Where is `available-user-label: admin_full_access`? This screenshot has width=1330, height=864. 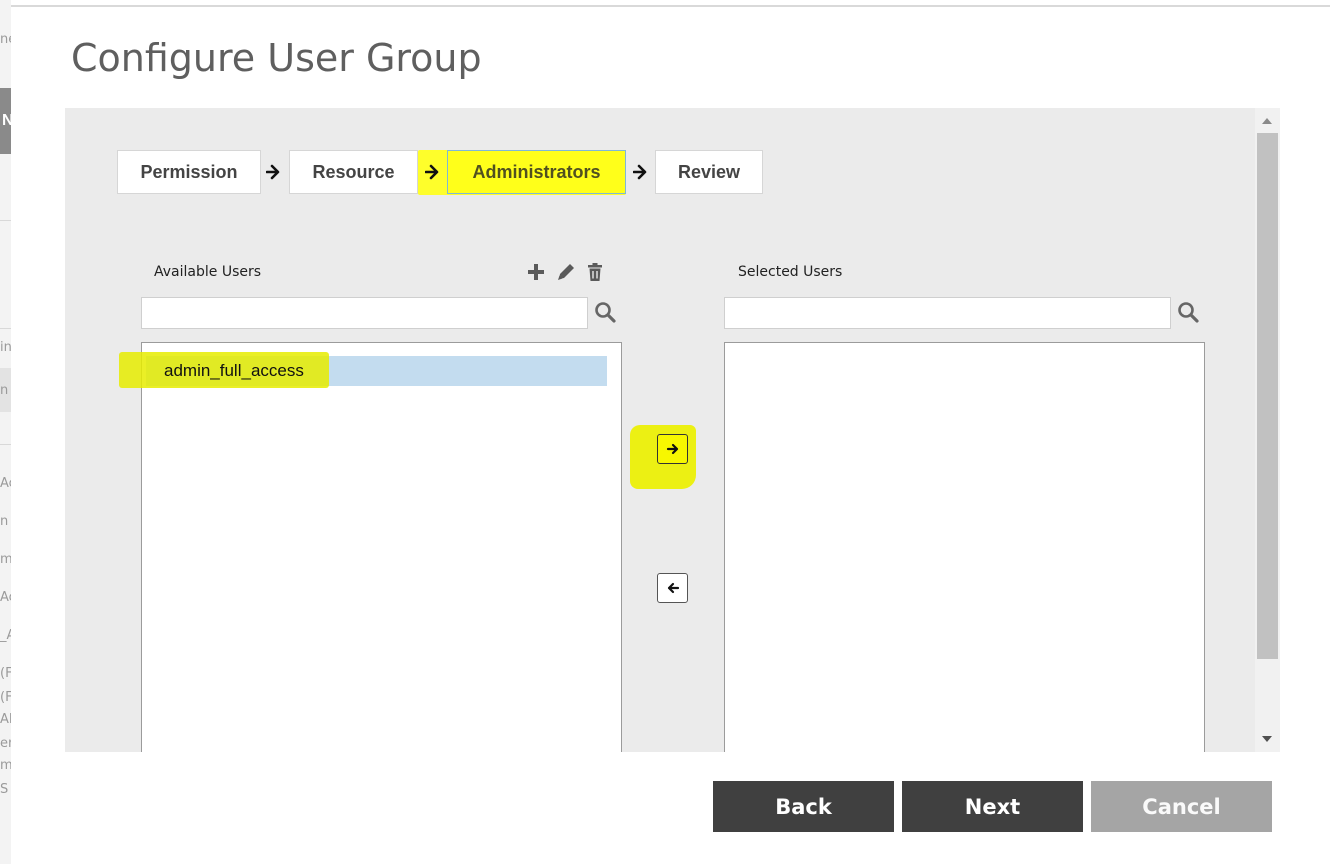 available-user-label: admin_full_access is located at coordinates (234, 371).